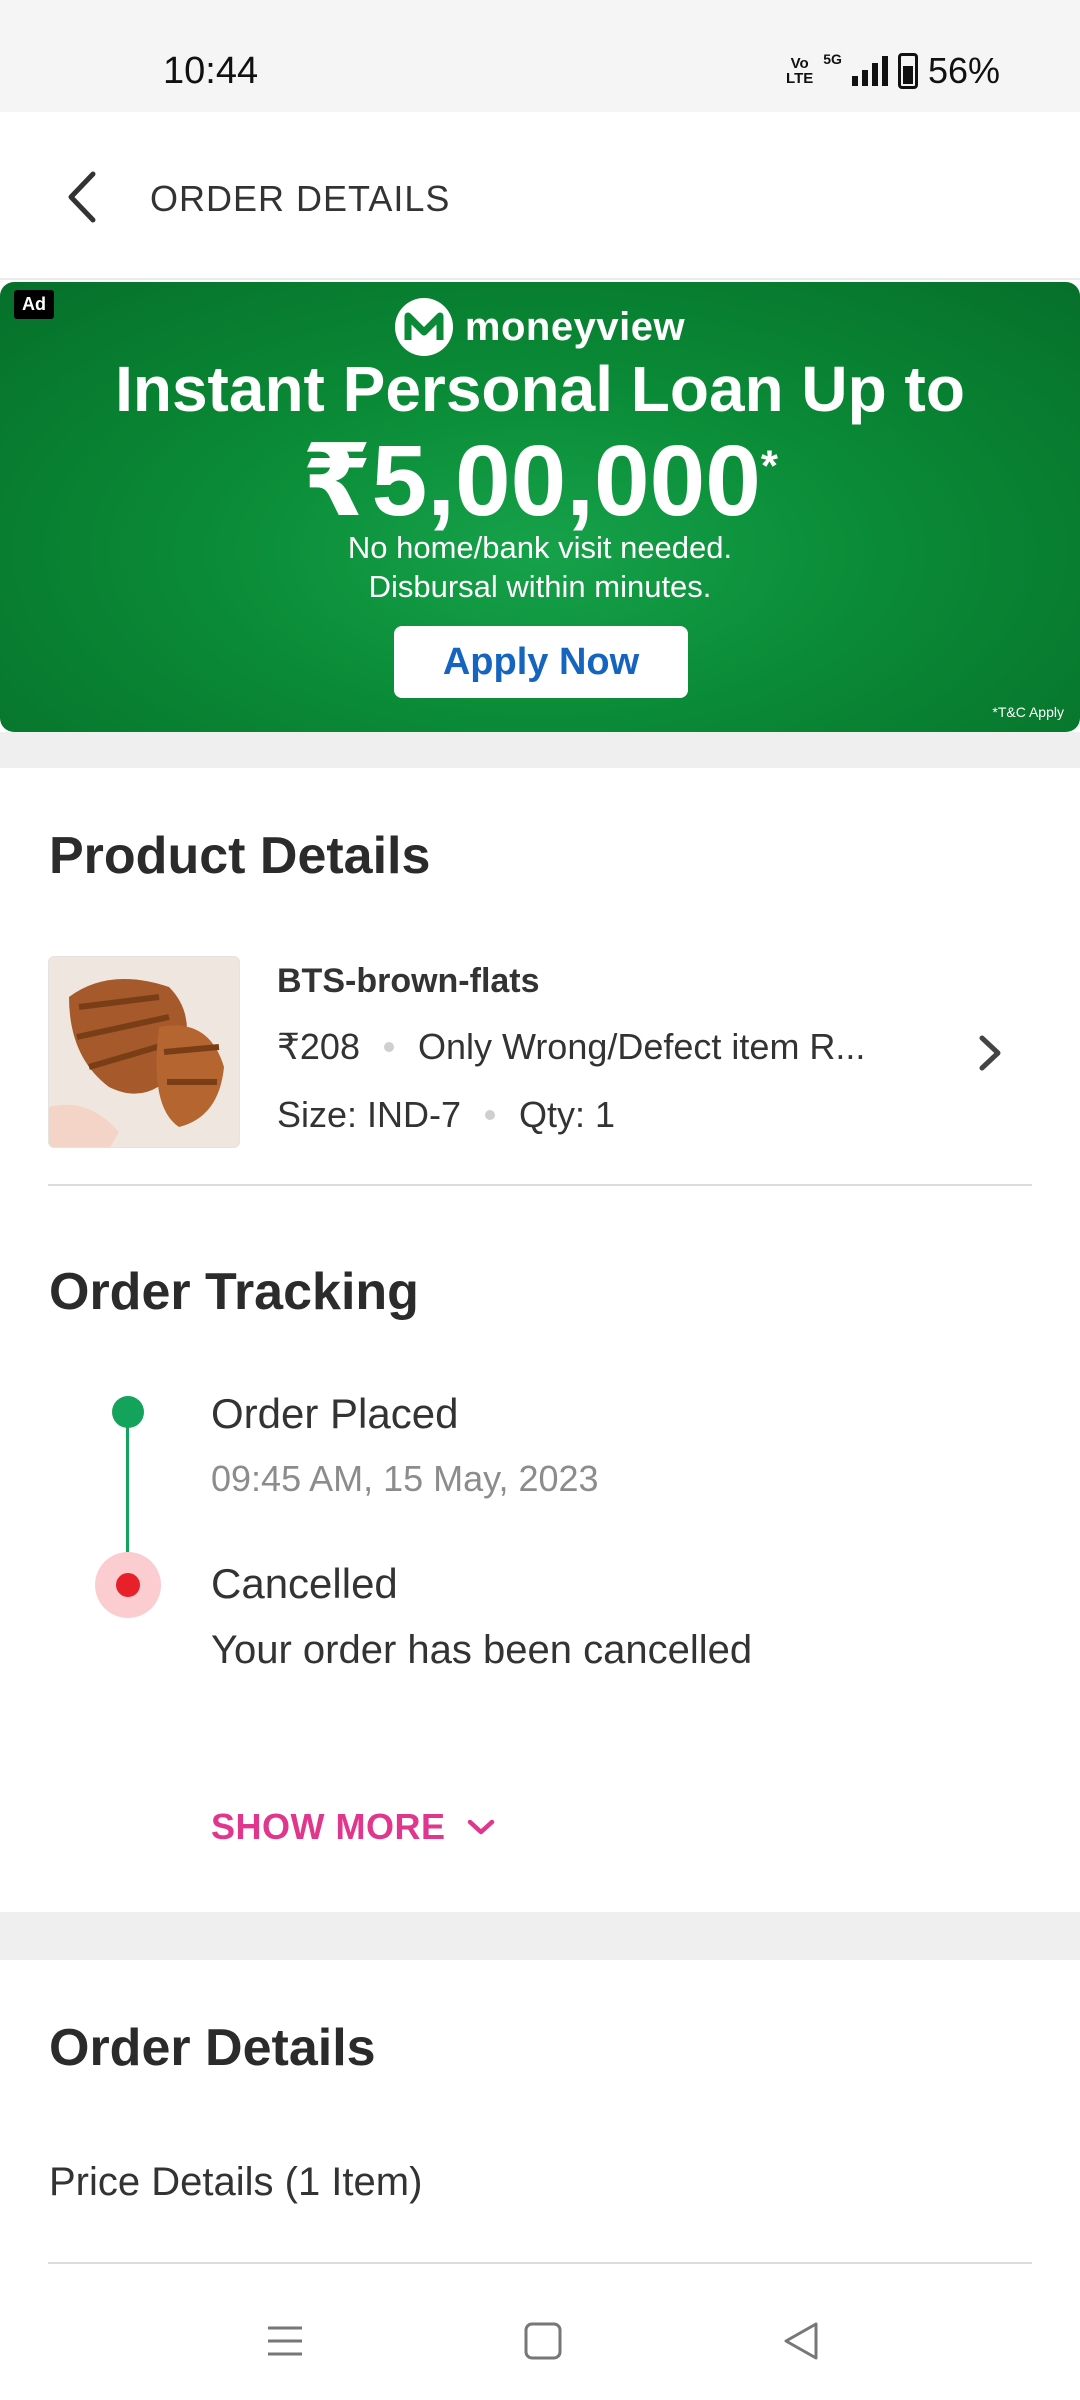 Image resolution: width=1080 pixels, height=2400 pixels. What do you see at coordinates (240, 856) in the screenshot?
I see `product-details-title: Product Details` at bounding box center [240, 856].